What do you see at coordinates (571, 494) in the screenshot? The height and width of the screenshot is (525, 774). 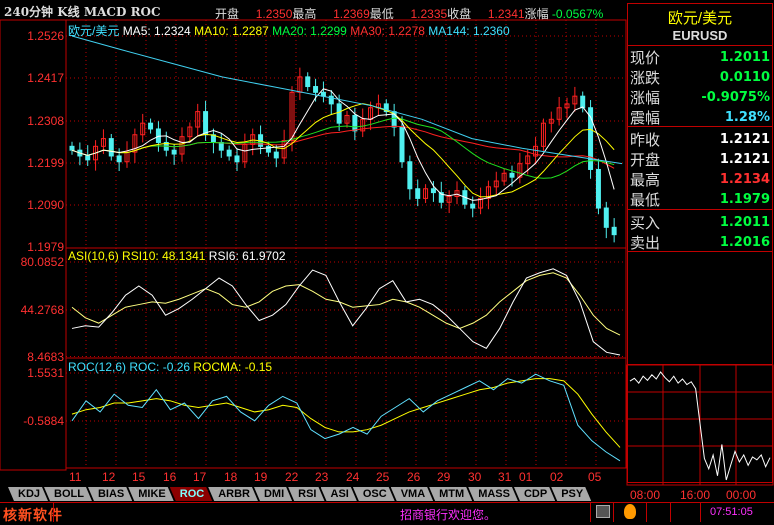 I see `tab-psy: PSY` at bounding box center [571, 494].